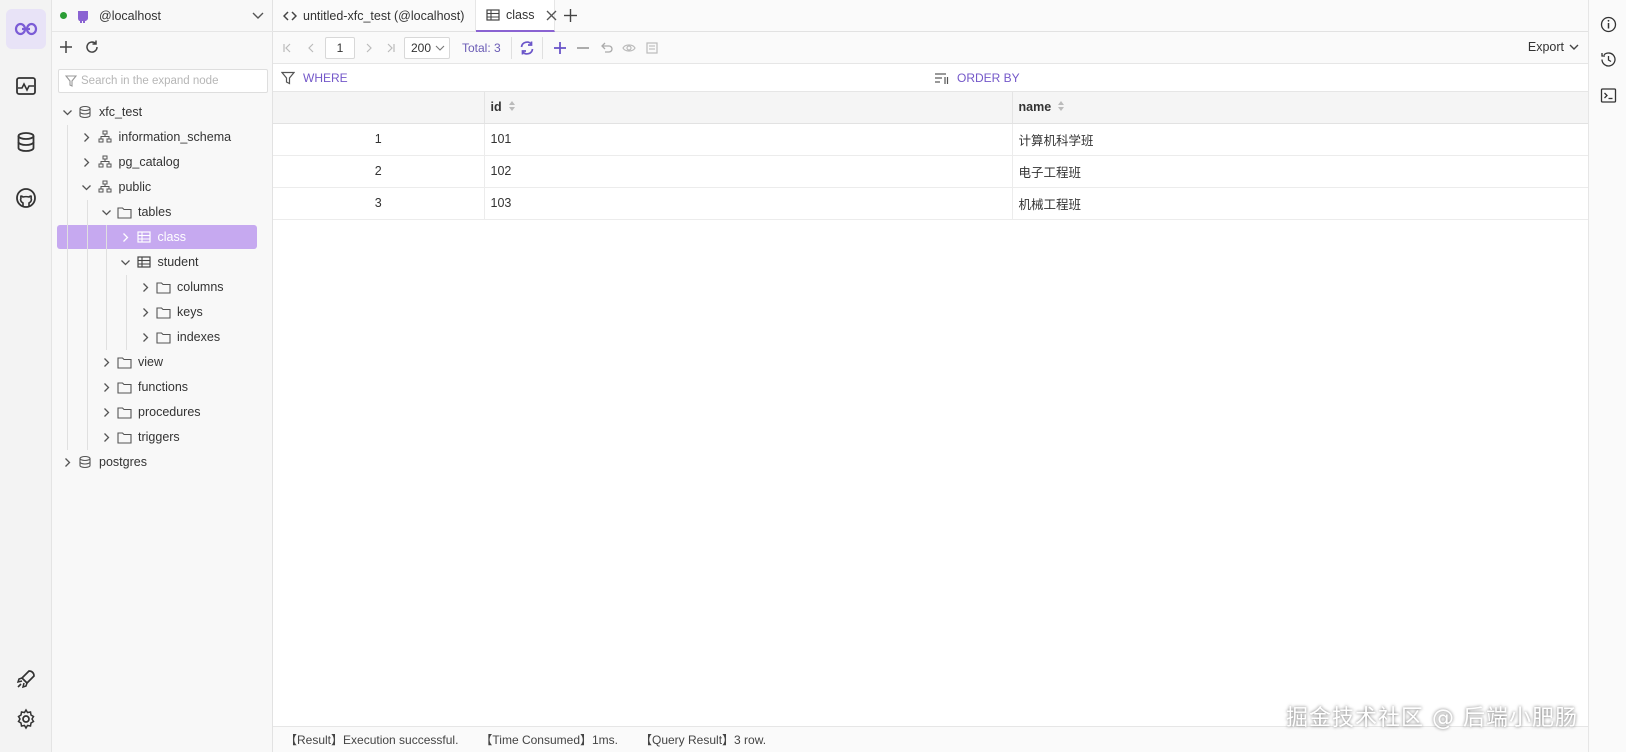  I want to click on tree-search-input, so click(171, 81).